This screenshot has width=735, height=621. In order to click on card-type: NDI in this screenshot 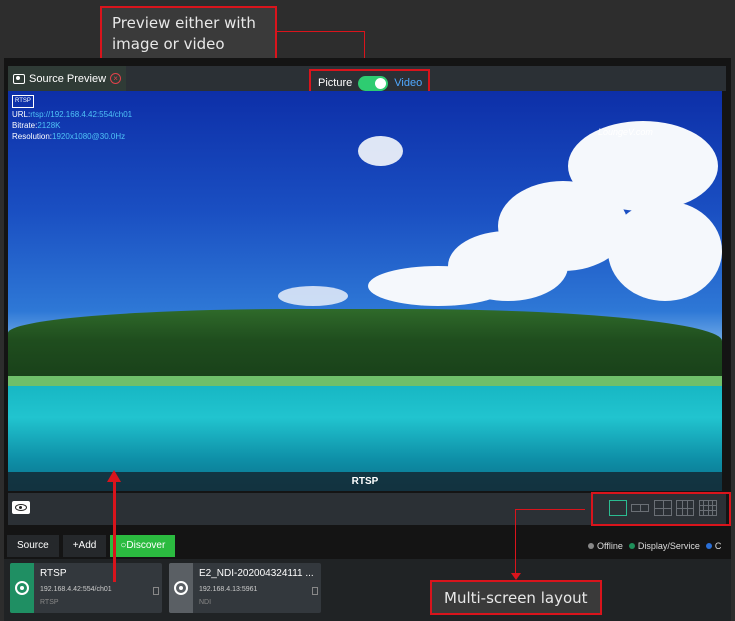, I will do `click(205, 602)`.